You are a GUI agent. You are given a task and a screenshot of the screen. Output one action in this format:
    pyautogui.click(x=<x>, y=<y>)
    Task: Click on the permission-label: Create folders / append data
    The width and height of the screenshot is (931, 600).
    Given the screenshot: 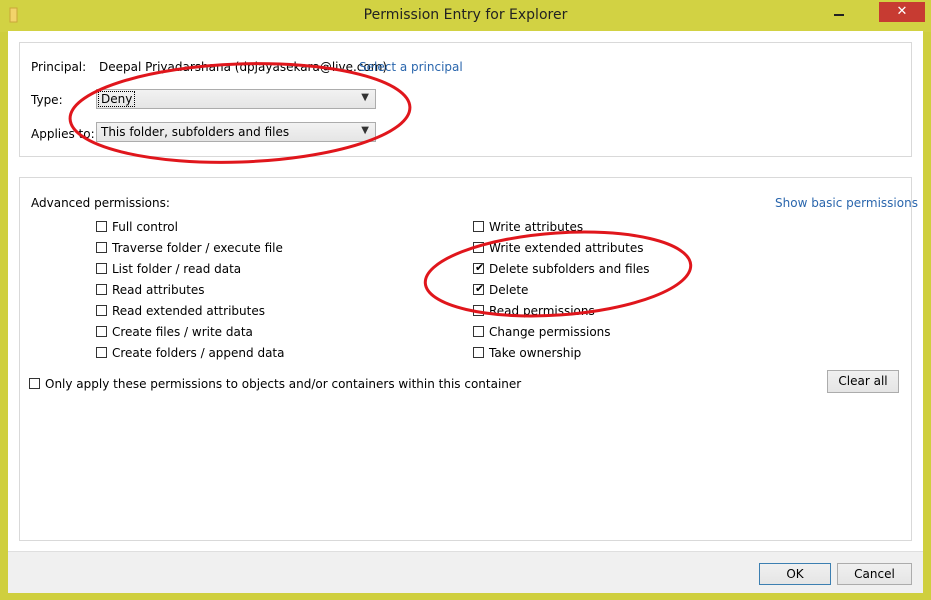 What is the action you would take?
    pyautogui.click(x=198, y=353)
    